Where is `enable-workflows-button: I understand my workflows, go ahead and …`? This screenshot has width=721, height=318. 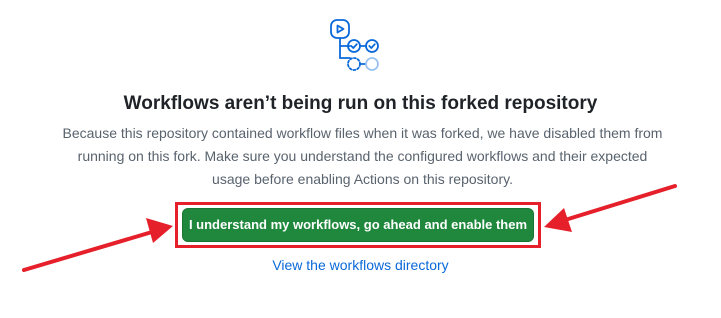
enable-workflows-button: I understand my workflows, go ahead and … is located at coordinates (358, 225).